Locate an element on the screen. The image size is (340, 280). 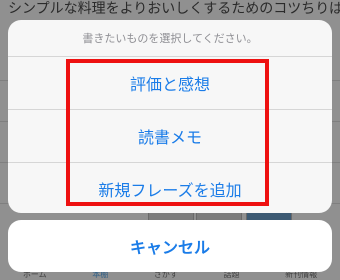
action-sheet-header: 書きたいものを選択してください。 is located at coordinates (170, 38).